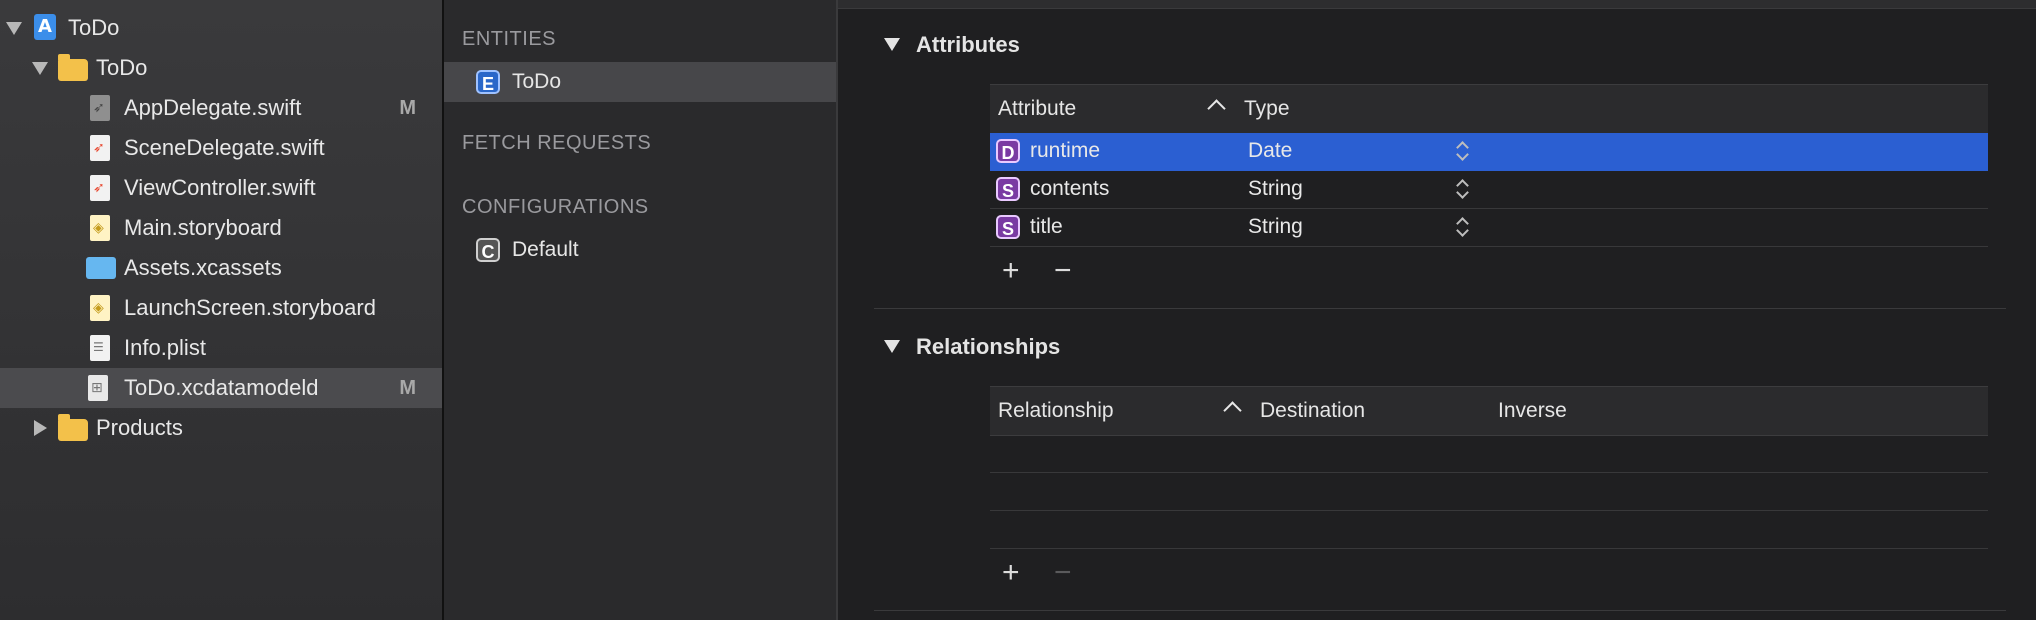 The width and height of the screenshot is (2036, 620). What do you see at coordinates (1532, 411) in the screenshot?
I see `column-header-inverse: Inverse` at bounding box center [1532, 411].